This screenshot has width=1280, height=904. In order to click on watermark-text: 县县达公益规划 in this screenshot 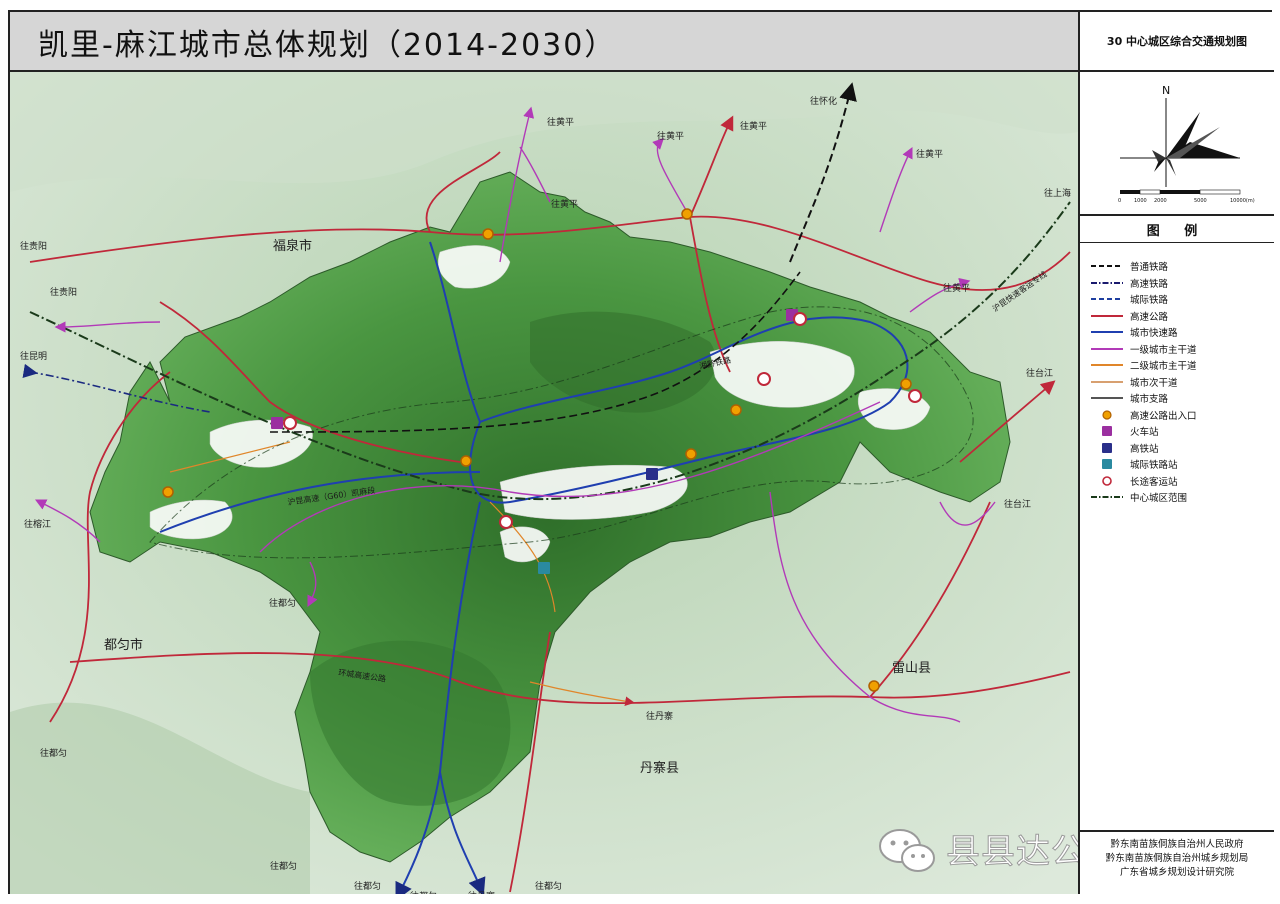, I will do `click(1012, 852)`.